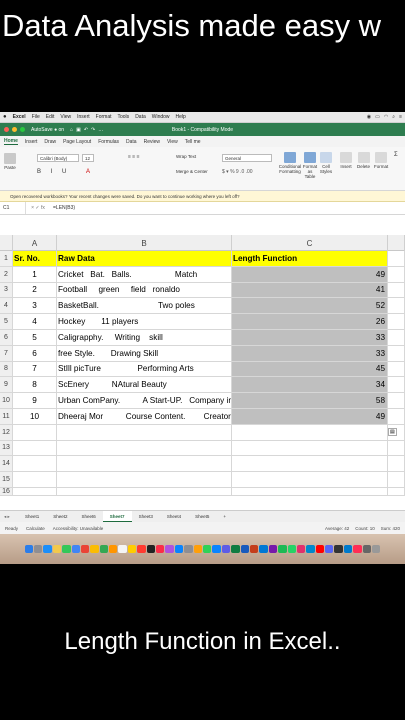 This screenshot has height=720, width=405. What do you see at coordinates (14, 129) in the screenshot?
I see `minimize-icon` at bounding box center [14, 129].